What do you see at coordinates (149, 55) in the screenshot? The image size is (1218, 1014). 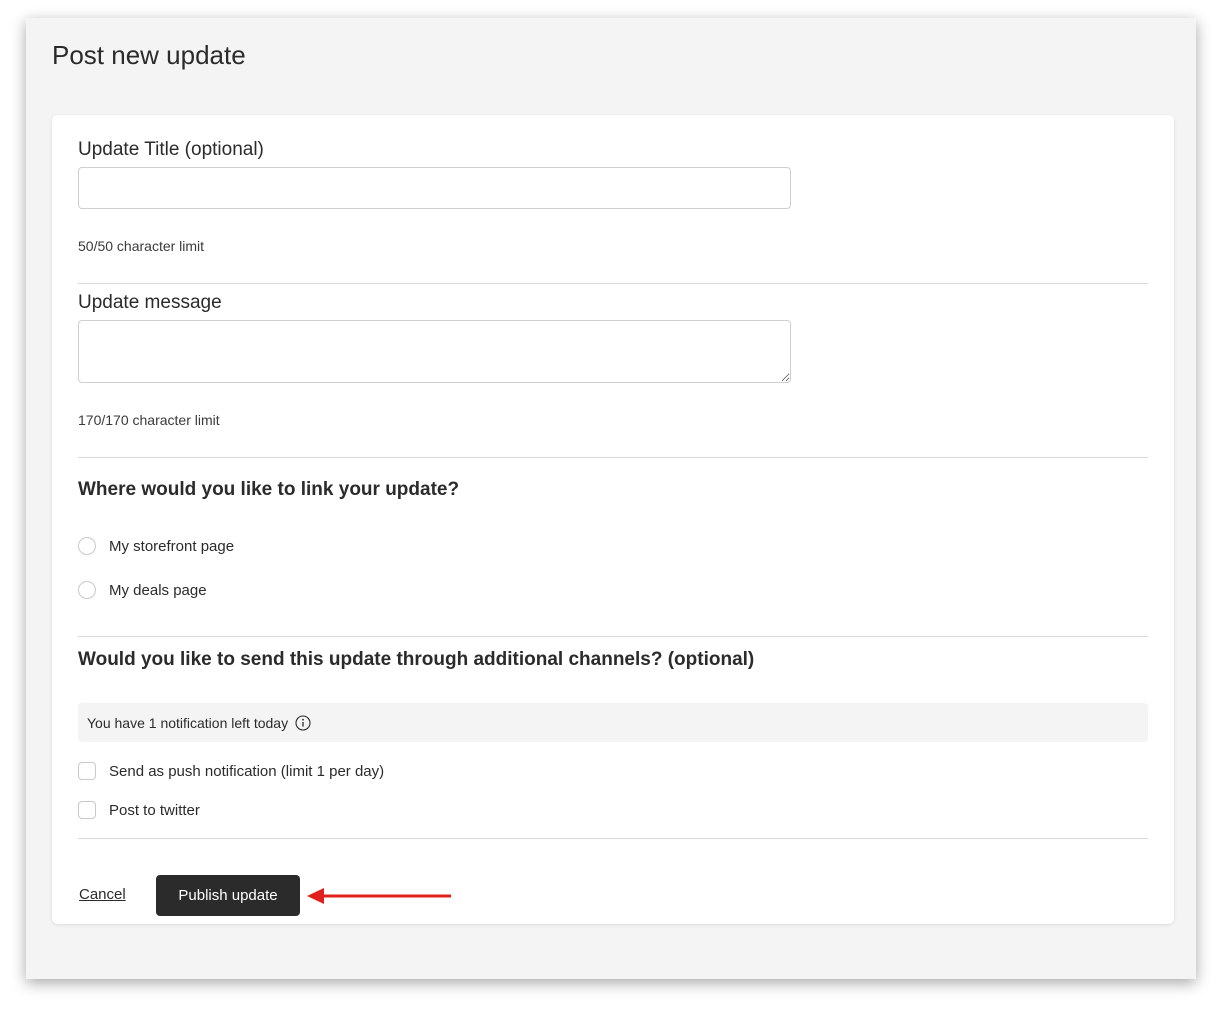 I see `page-title: Post new update` at bounding box center [149, 55].